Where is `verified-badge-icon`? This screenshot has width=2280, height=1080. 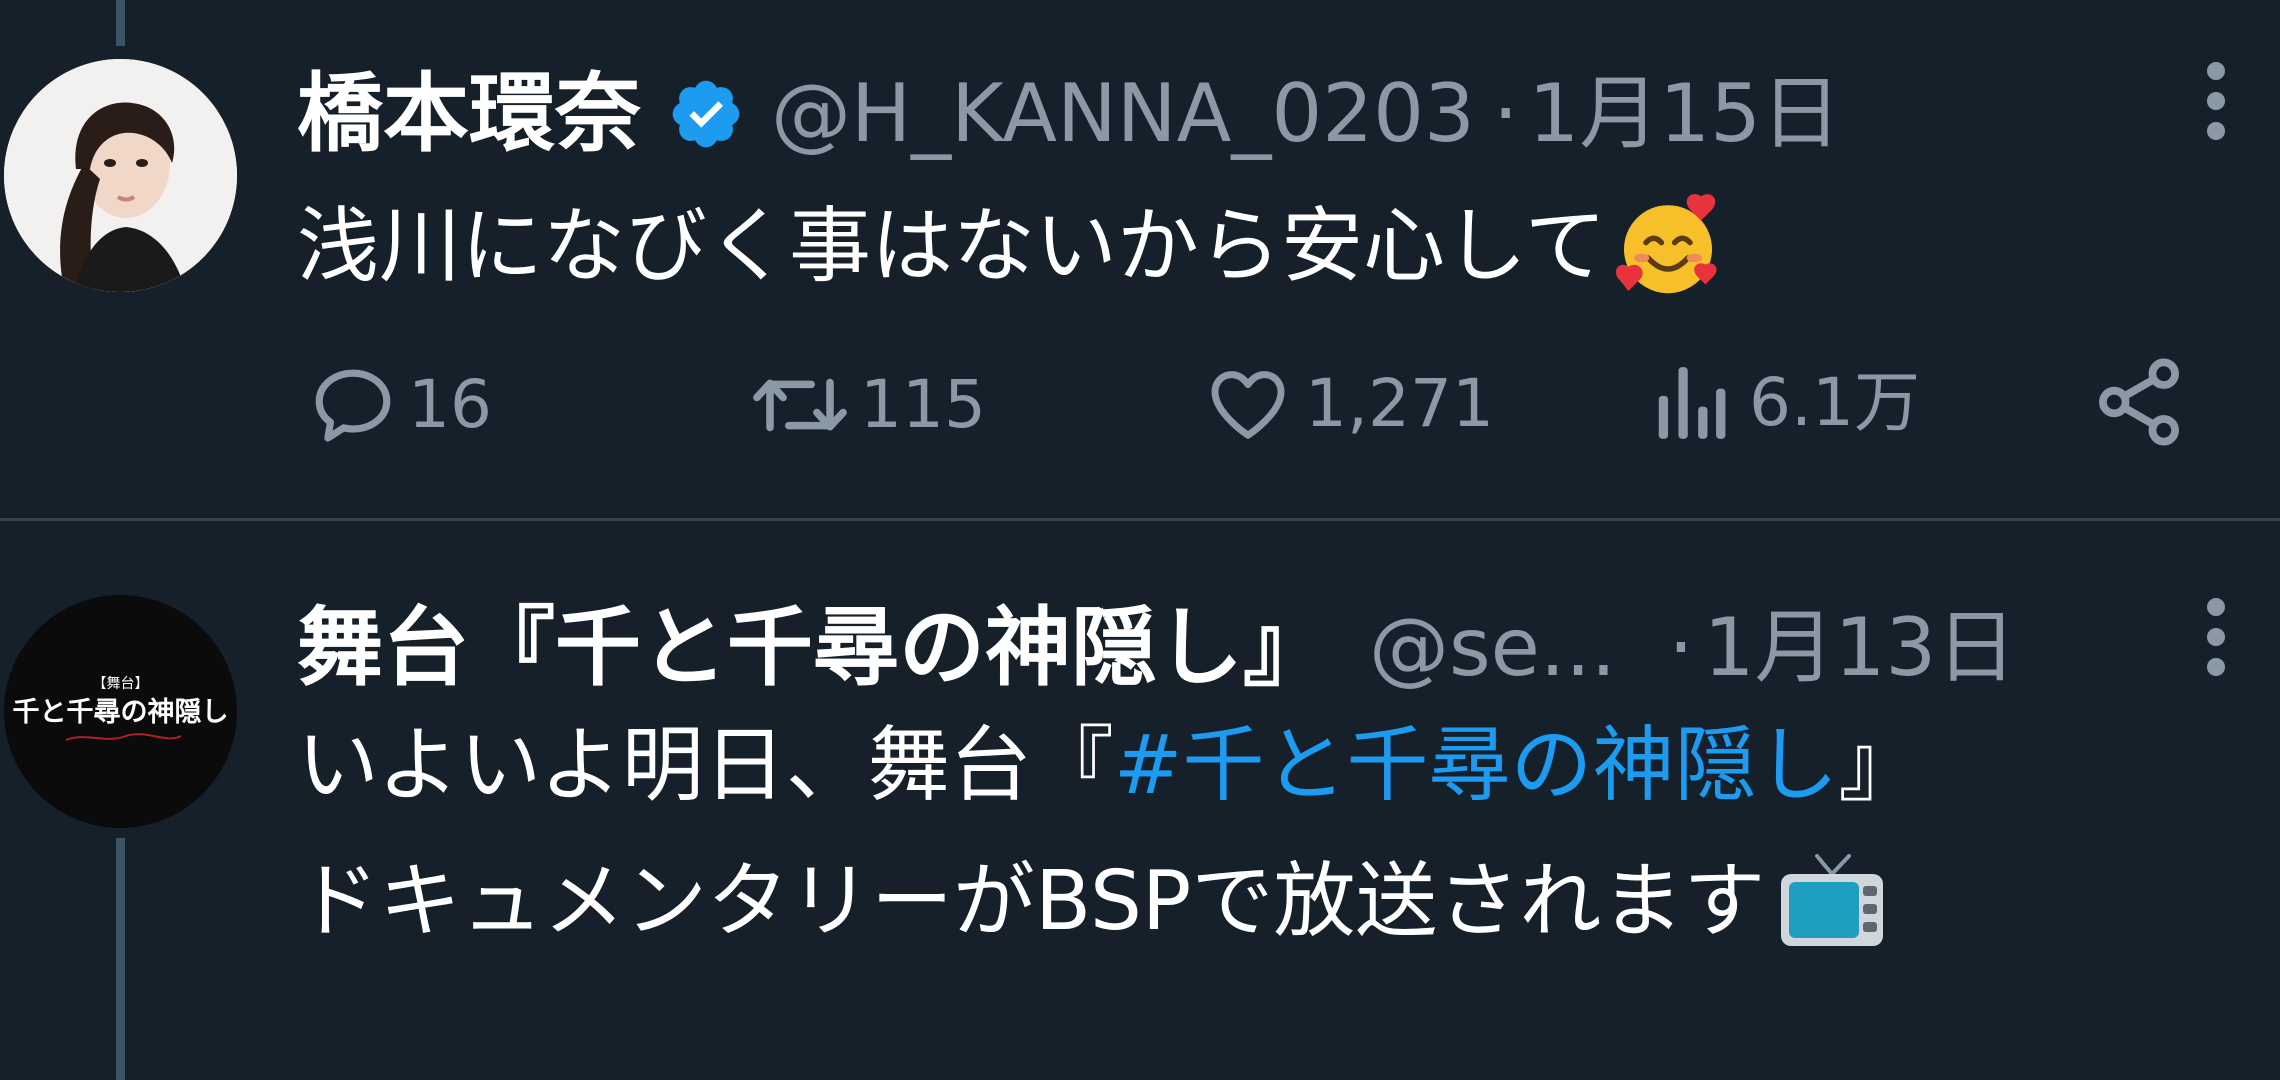
verified-badge-icon is located at coordinates (706, 114).